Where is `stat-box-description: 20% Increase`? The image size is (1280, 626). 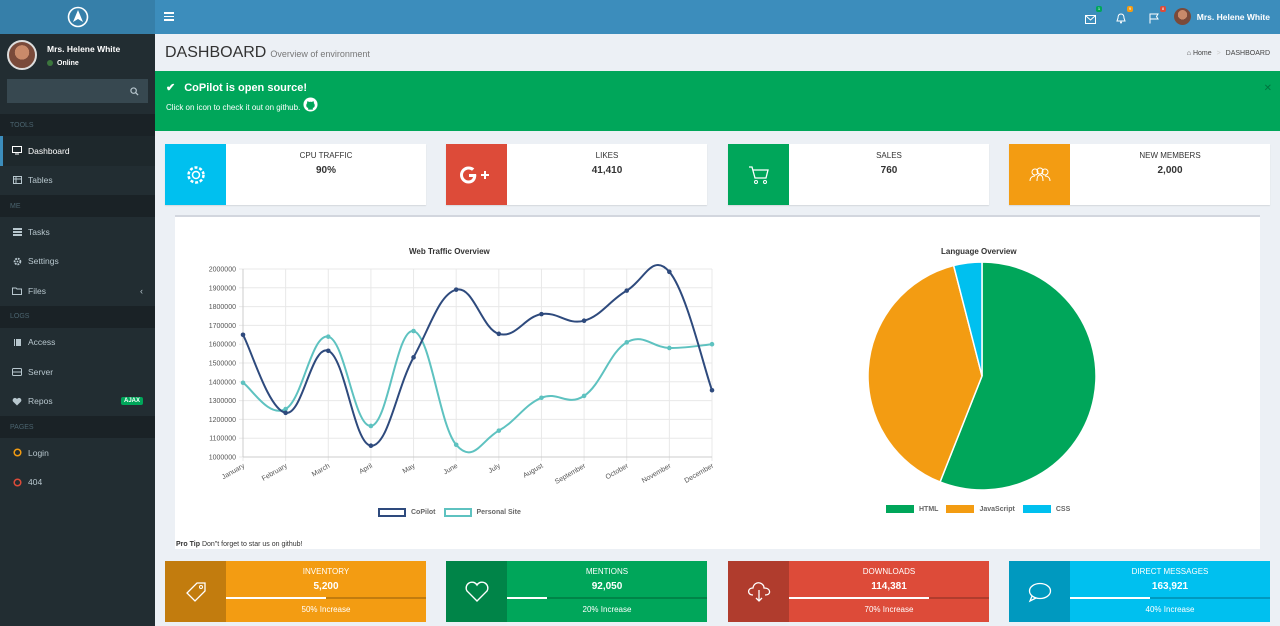
stat-box-description: 20% Increase is located at coordinates (607, 609).